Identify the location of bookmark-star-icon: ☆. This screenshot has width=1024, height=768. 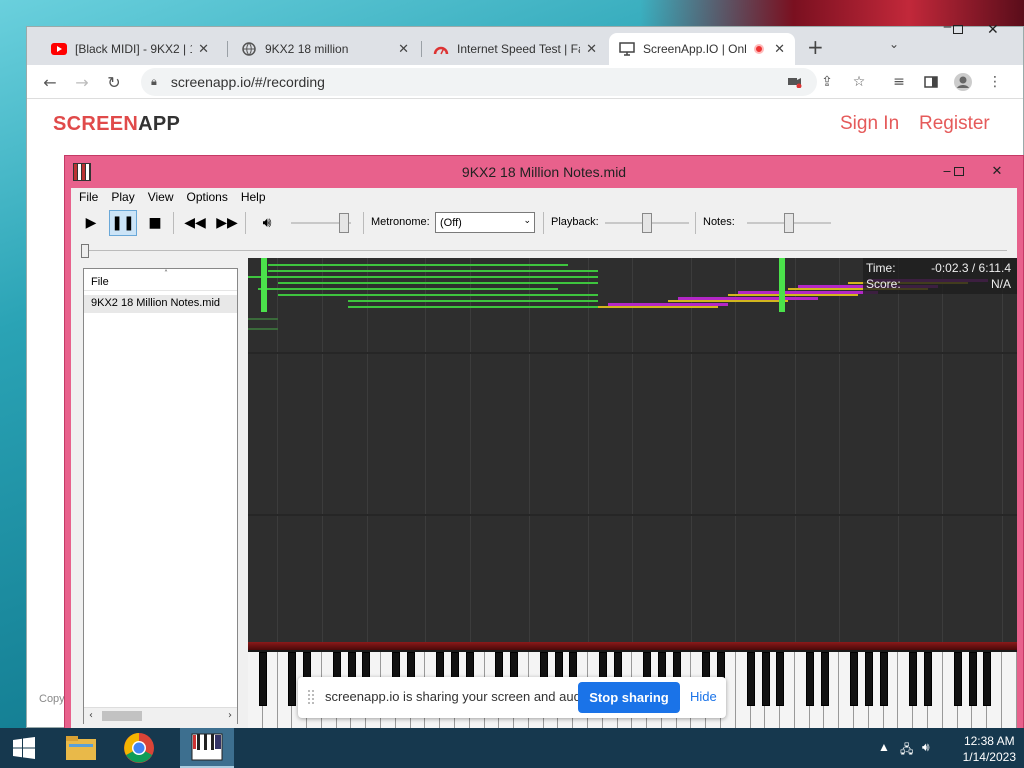
(859, 82).